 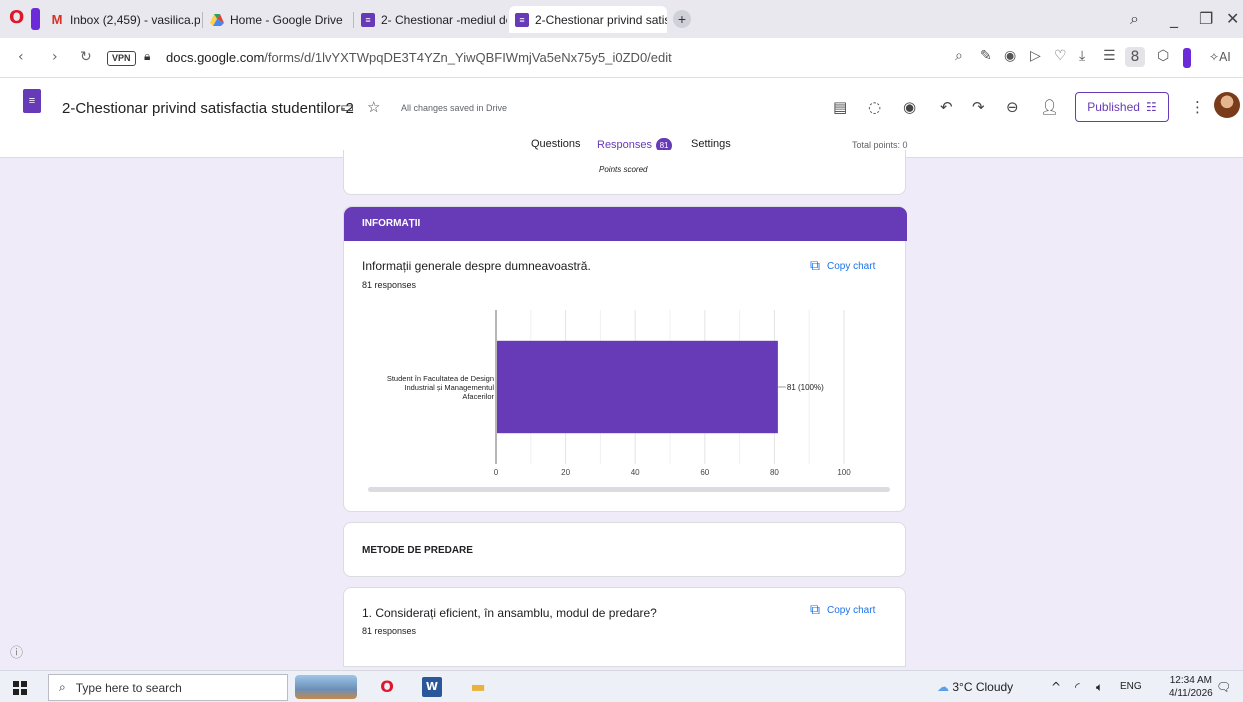 What do you see at coordinates (946, 107) in the screenshot?
I see `undo-icon: ↶` at bounding box center [946, 107].